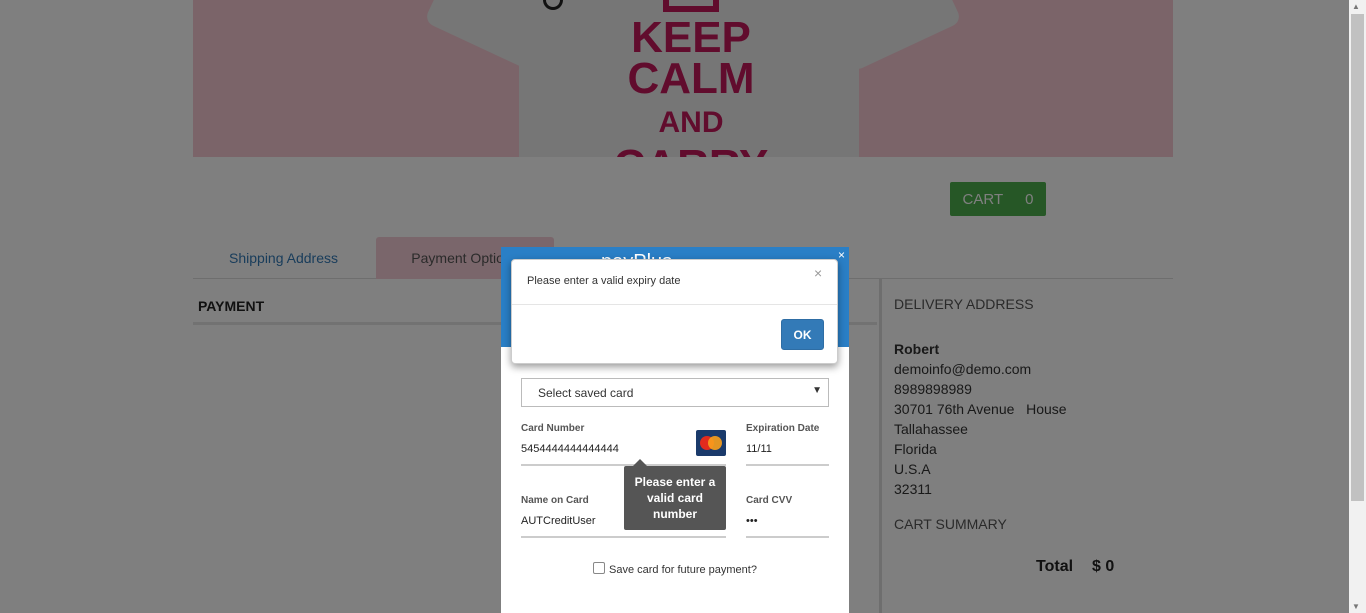 The height and width of the screenshot is (613, 1366). Describe the element at coordinates (558, 521) in the screenshot. I see `name-on-card-input: AUTCreditUser` at that location.